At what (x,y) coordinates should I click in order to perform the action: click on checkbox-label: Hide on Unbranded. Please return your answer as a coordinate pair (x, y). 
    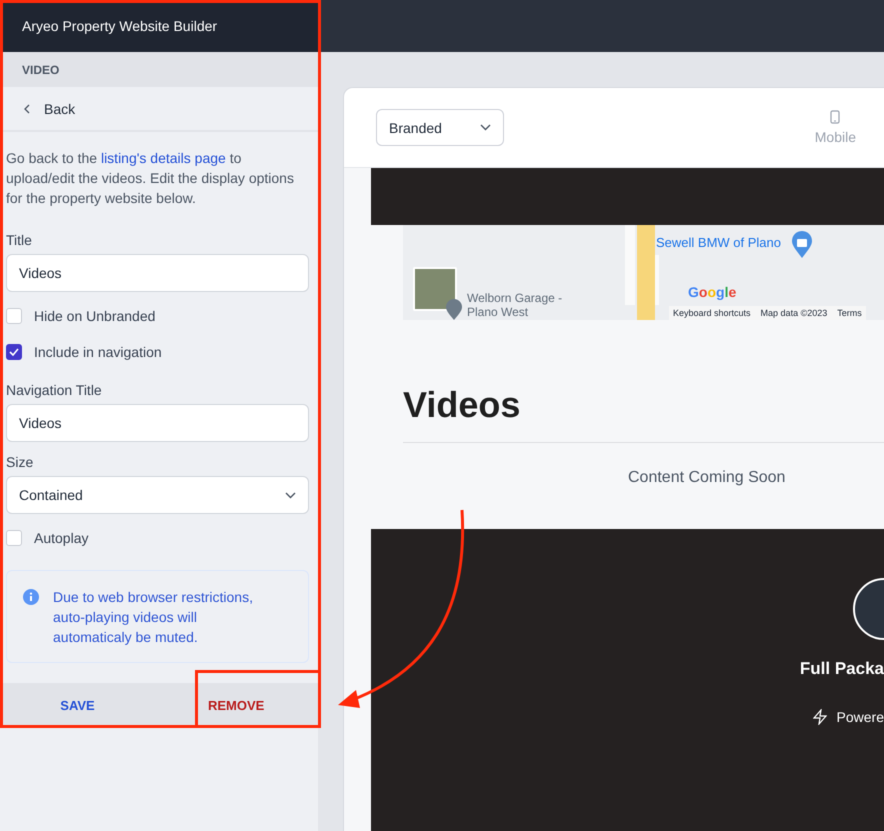
    Looking at the image, I should click on (95, 316).